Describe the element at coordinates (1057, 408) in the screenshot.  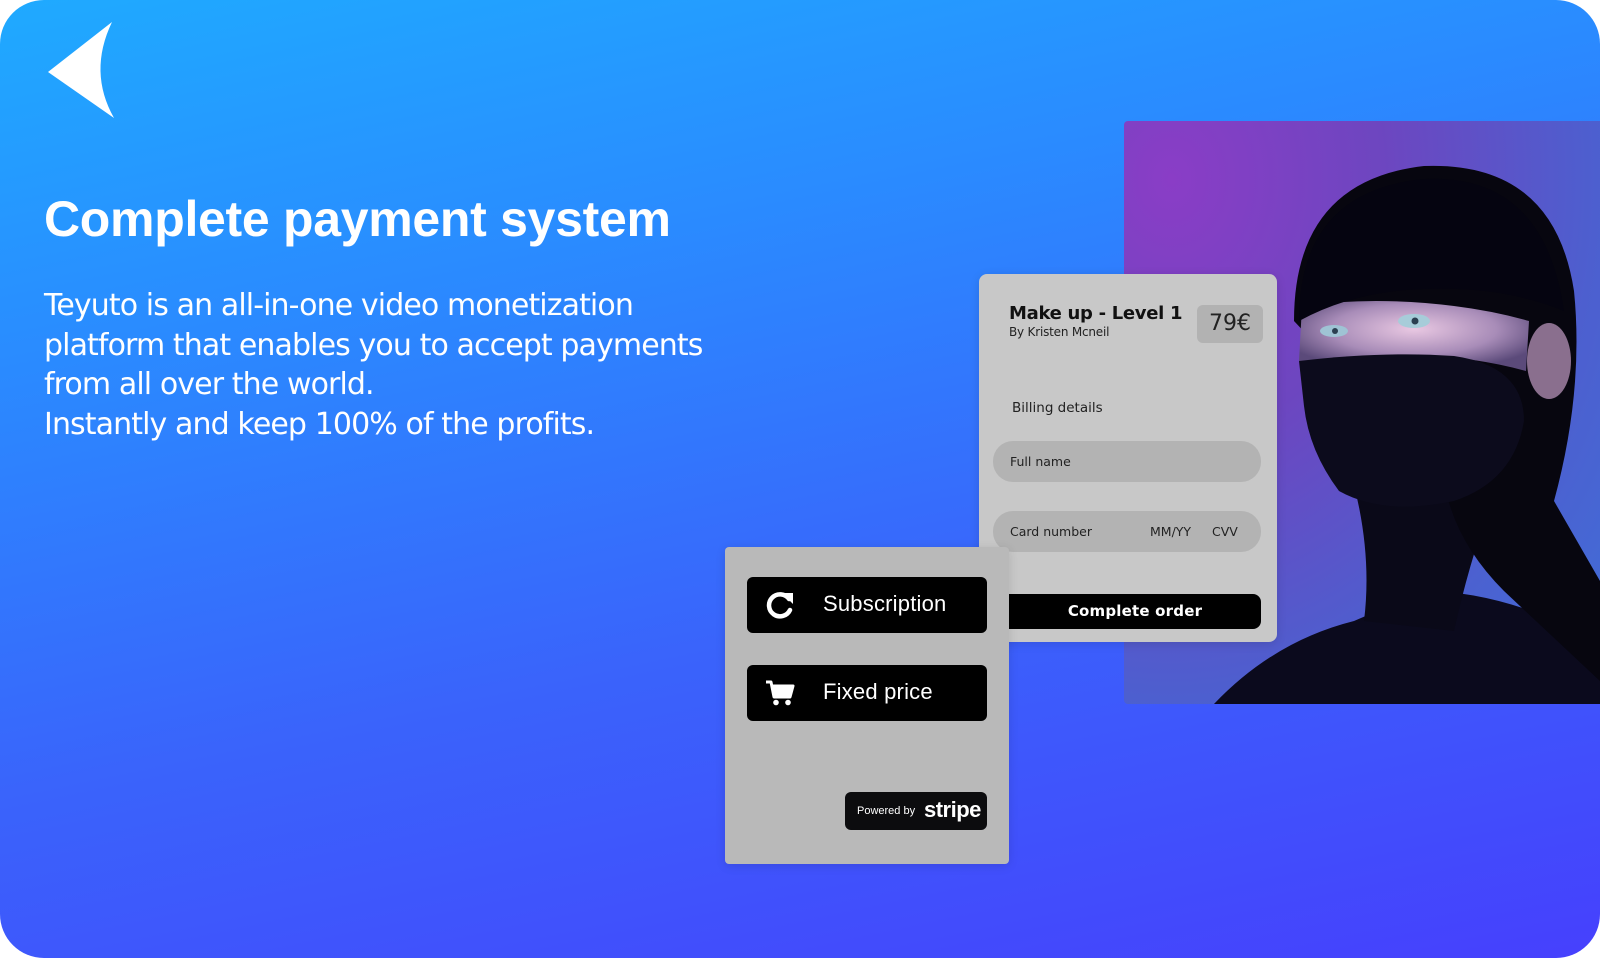
I see `billing-details-label: Billing details` at that location.